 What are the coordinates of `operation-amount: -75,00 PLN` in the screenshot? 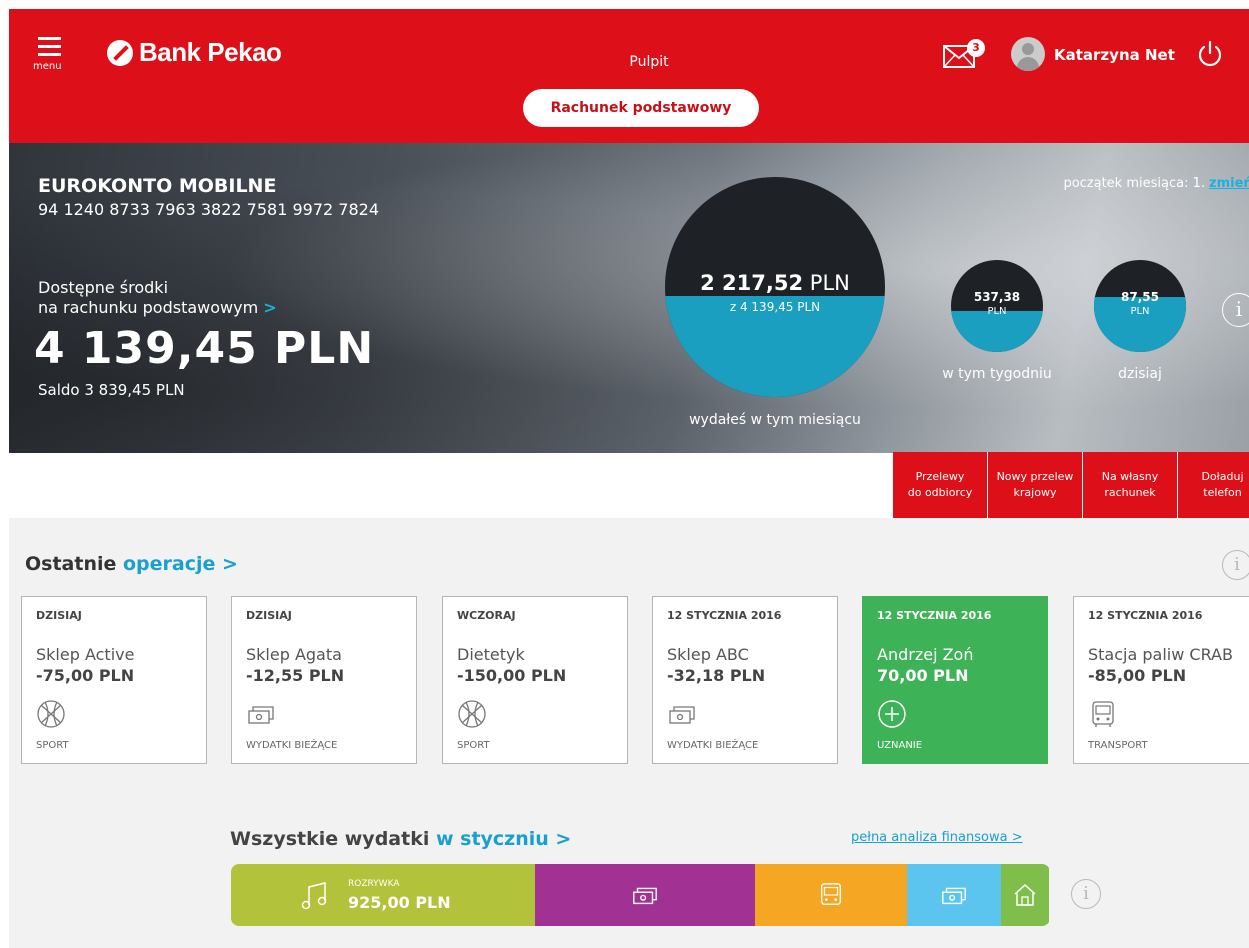 It's located at (85, 675).